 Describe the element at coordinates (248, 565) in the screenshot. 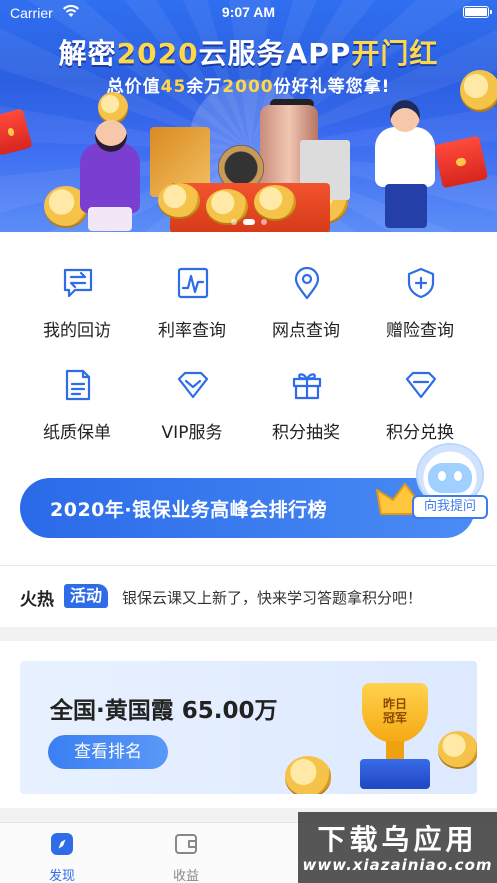

I see `section-divider` at that location.